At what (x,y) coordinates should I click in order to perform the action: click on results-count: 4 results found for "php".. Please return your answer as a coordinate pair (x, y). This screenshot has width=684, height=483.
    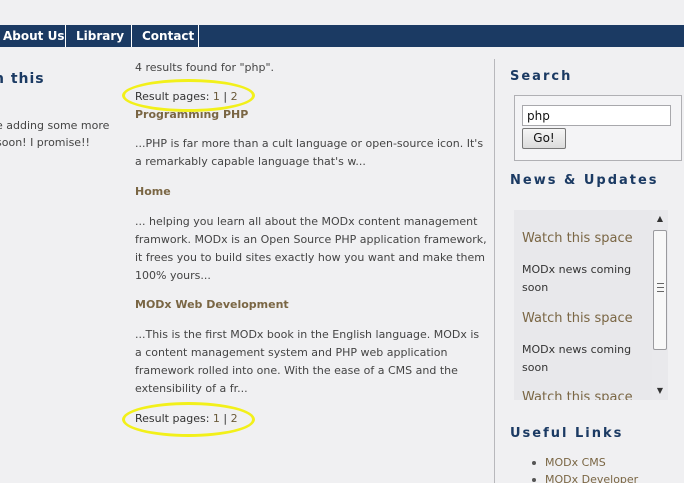
    Looking at the image, I should click on (205, 67).